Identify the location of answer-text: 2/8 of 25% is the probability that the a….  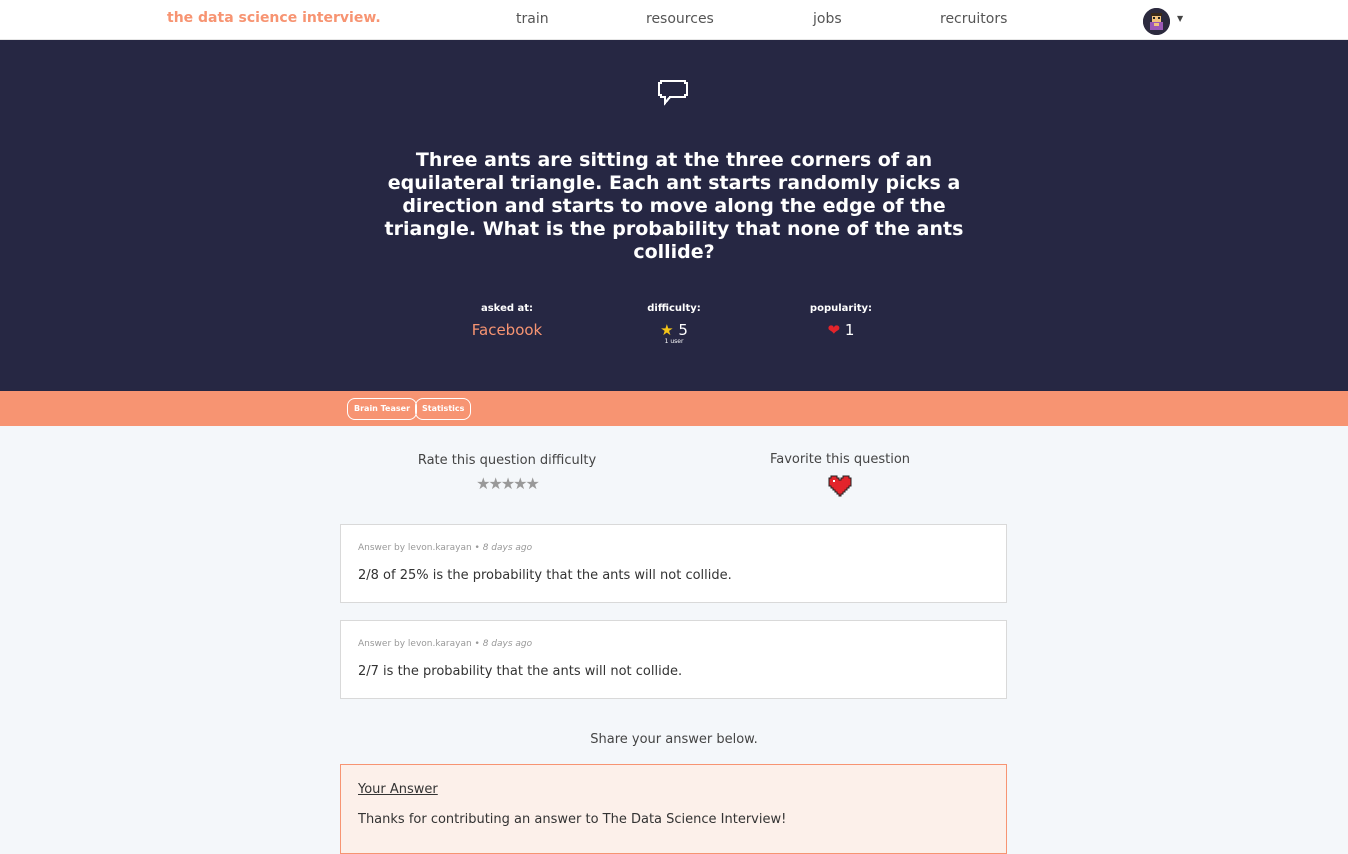
(545, 575).